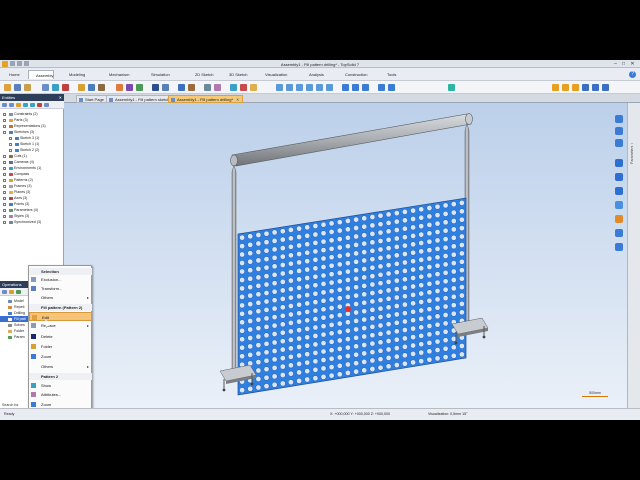  I want to click on section-view-icon, so click(619, 205).